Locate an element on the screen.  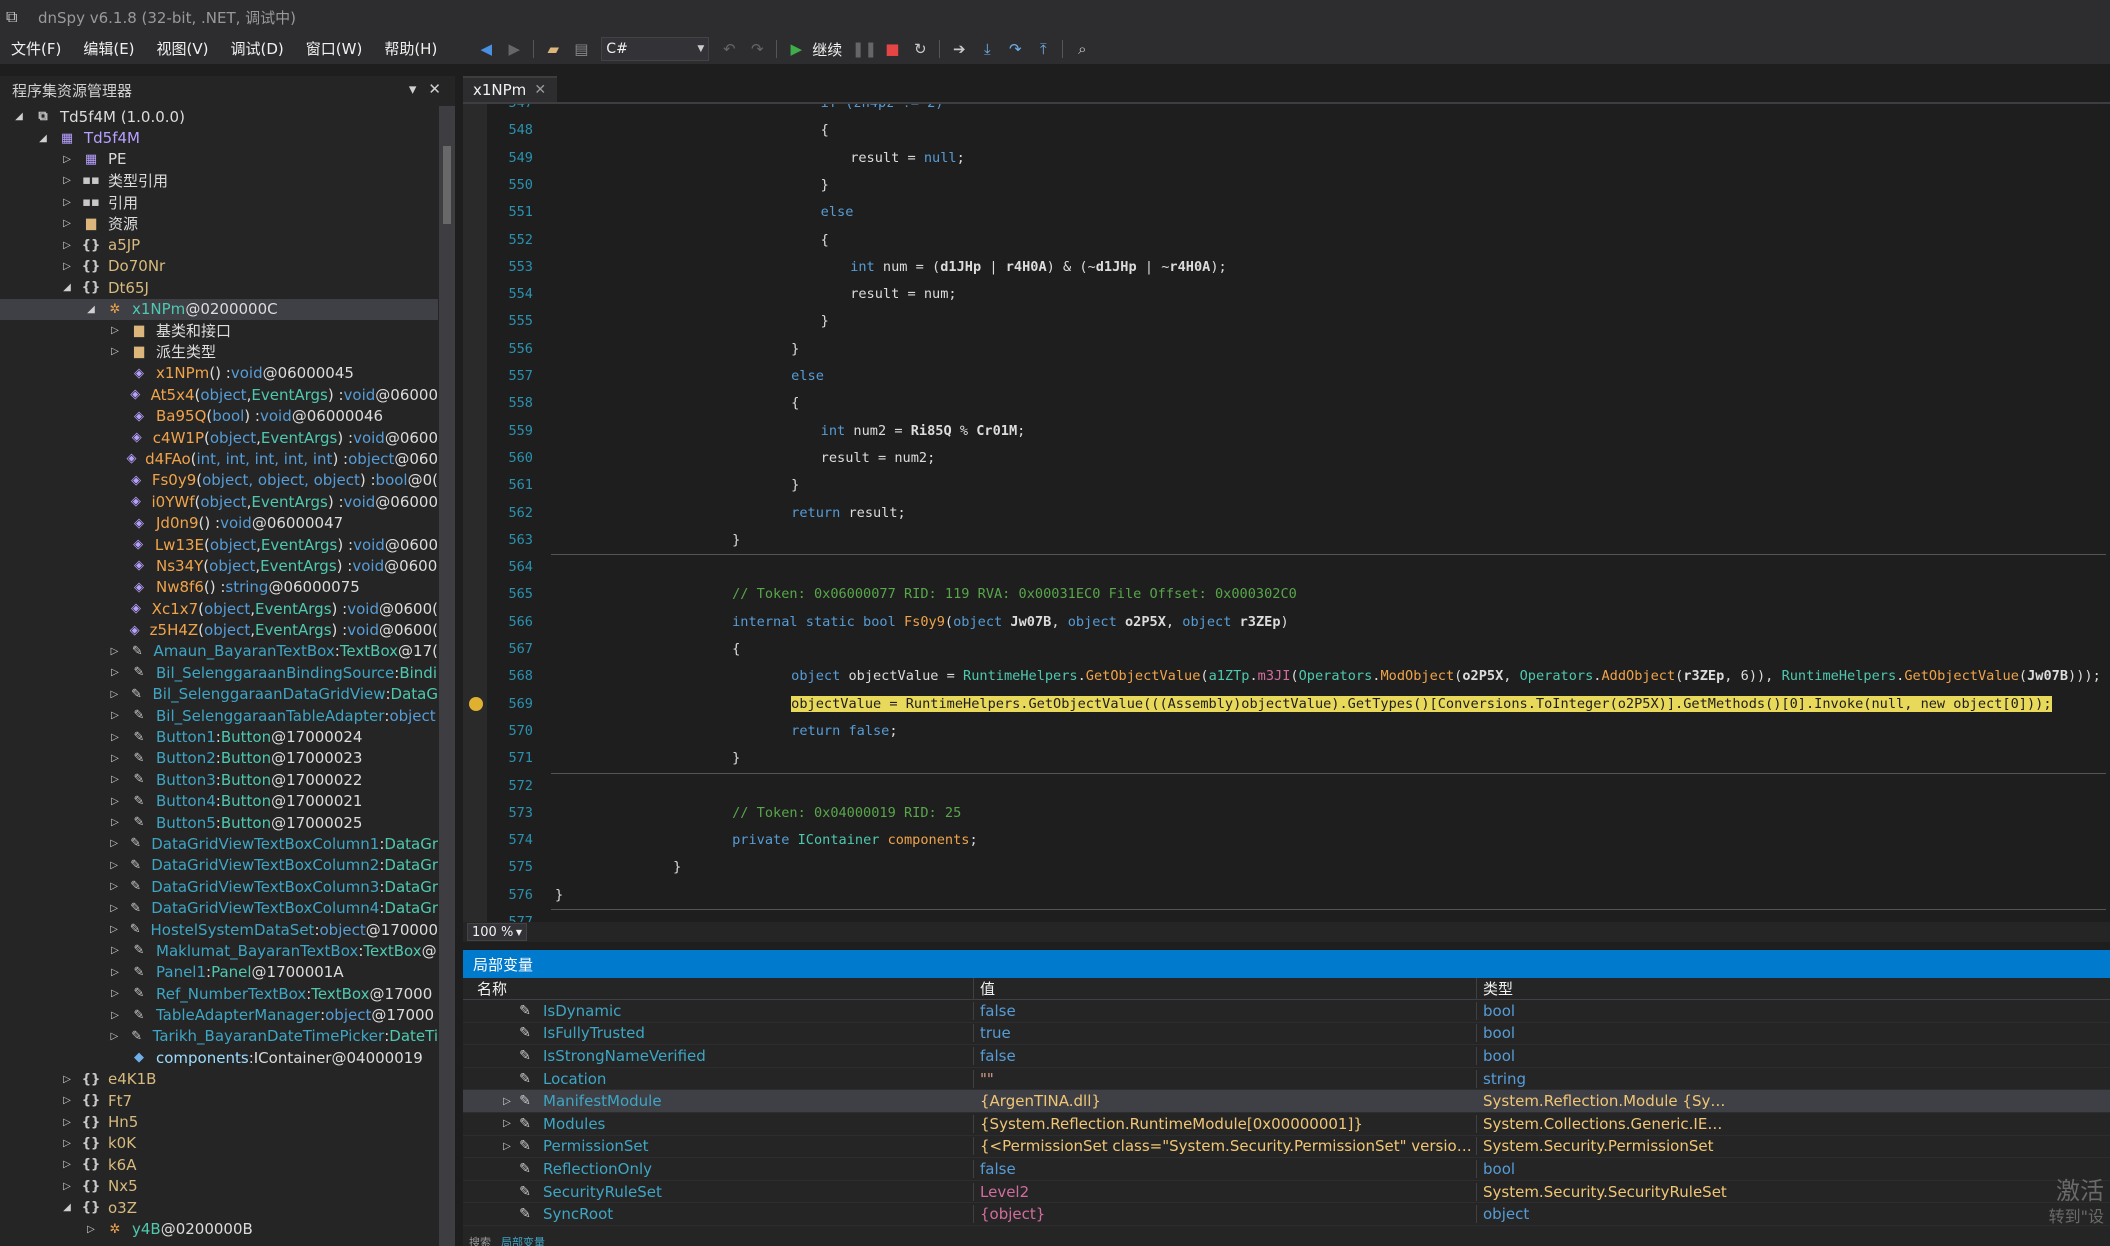
step-over-icon: ↷ is located at coordinates (1015, 49).